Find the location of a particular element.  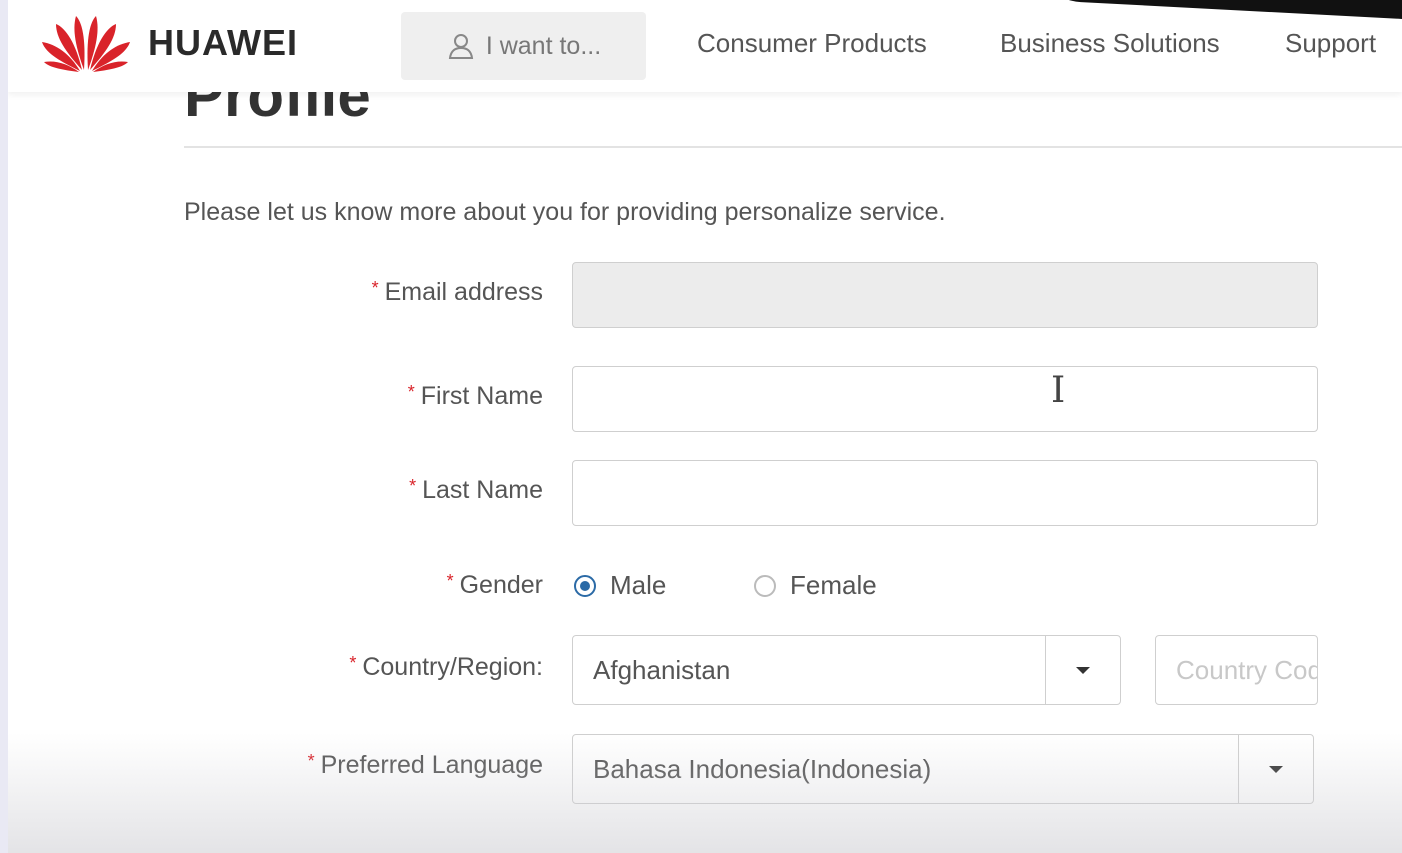

nav-business-solutions: Business Solutions is located at coordinates (1110, 43).